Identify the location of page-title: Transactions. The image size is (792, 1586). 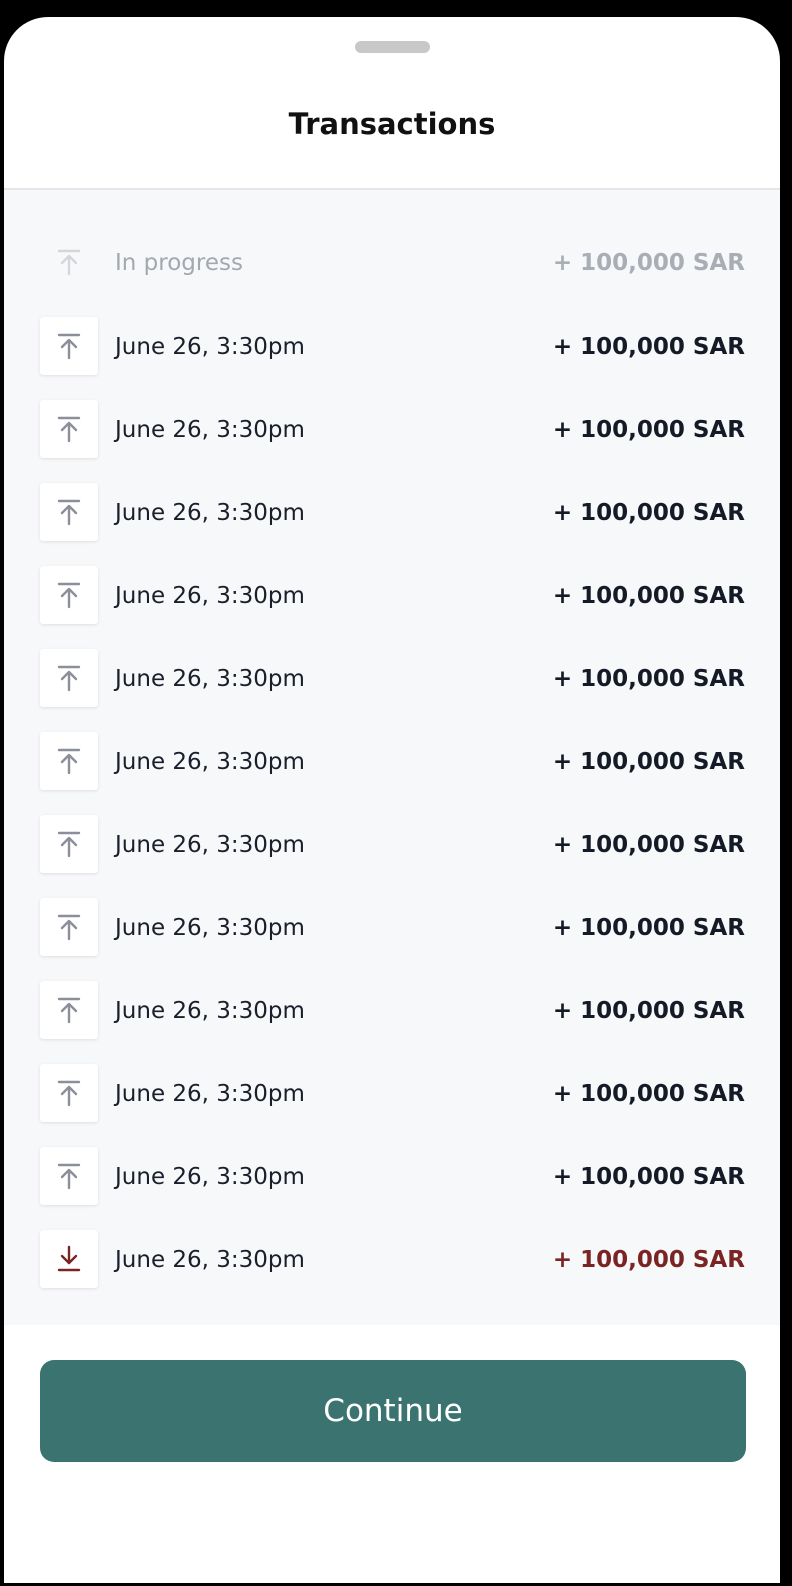
(392, 124).